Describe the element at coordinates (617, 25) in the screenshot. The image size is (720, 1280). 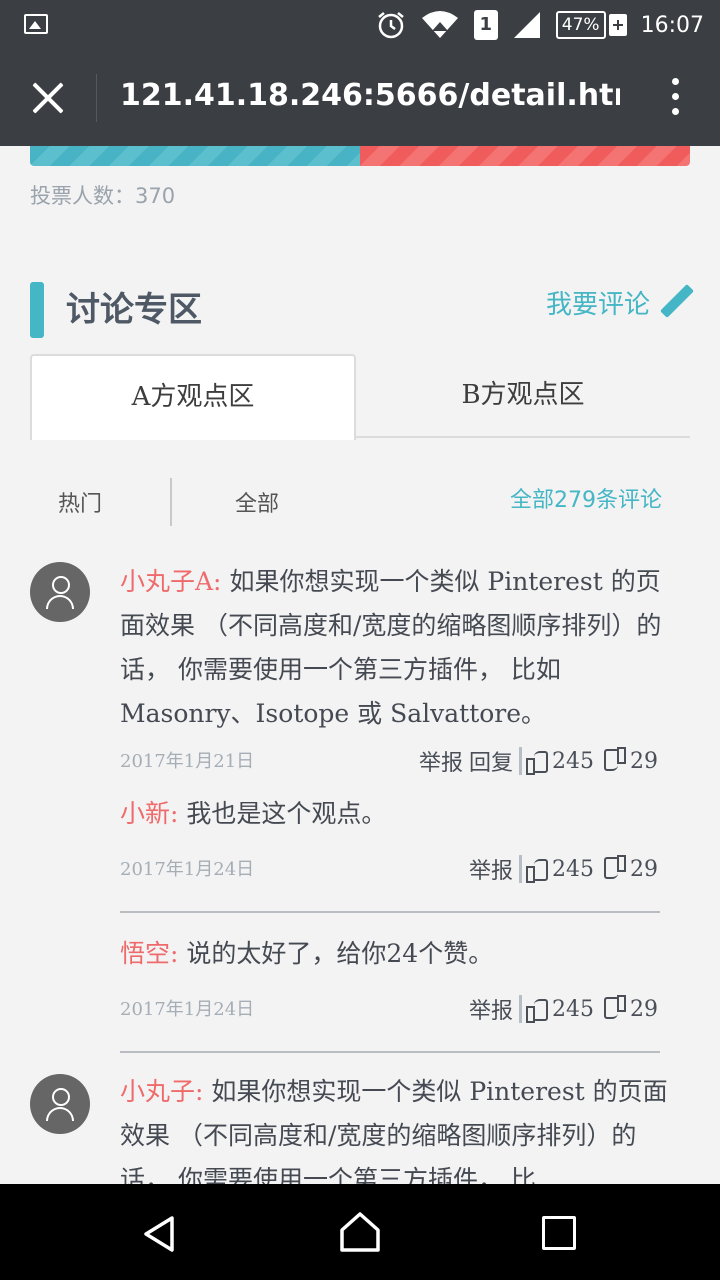
I see `charging-icon` at that location.